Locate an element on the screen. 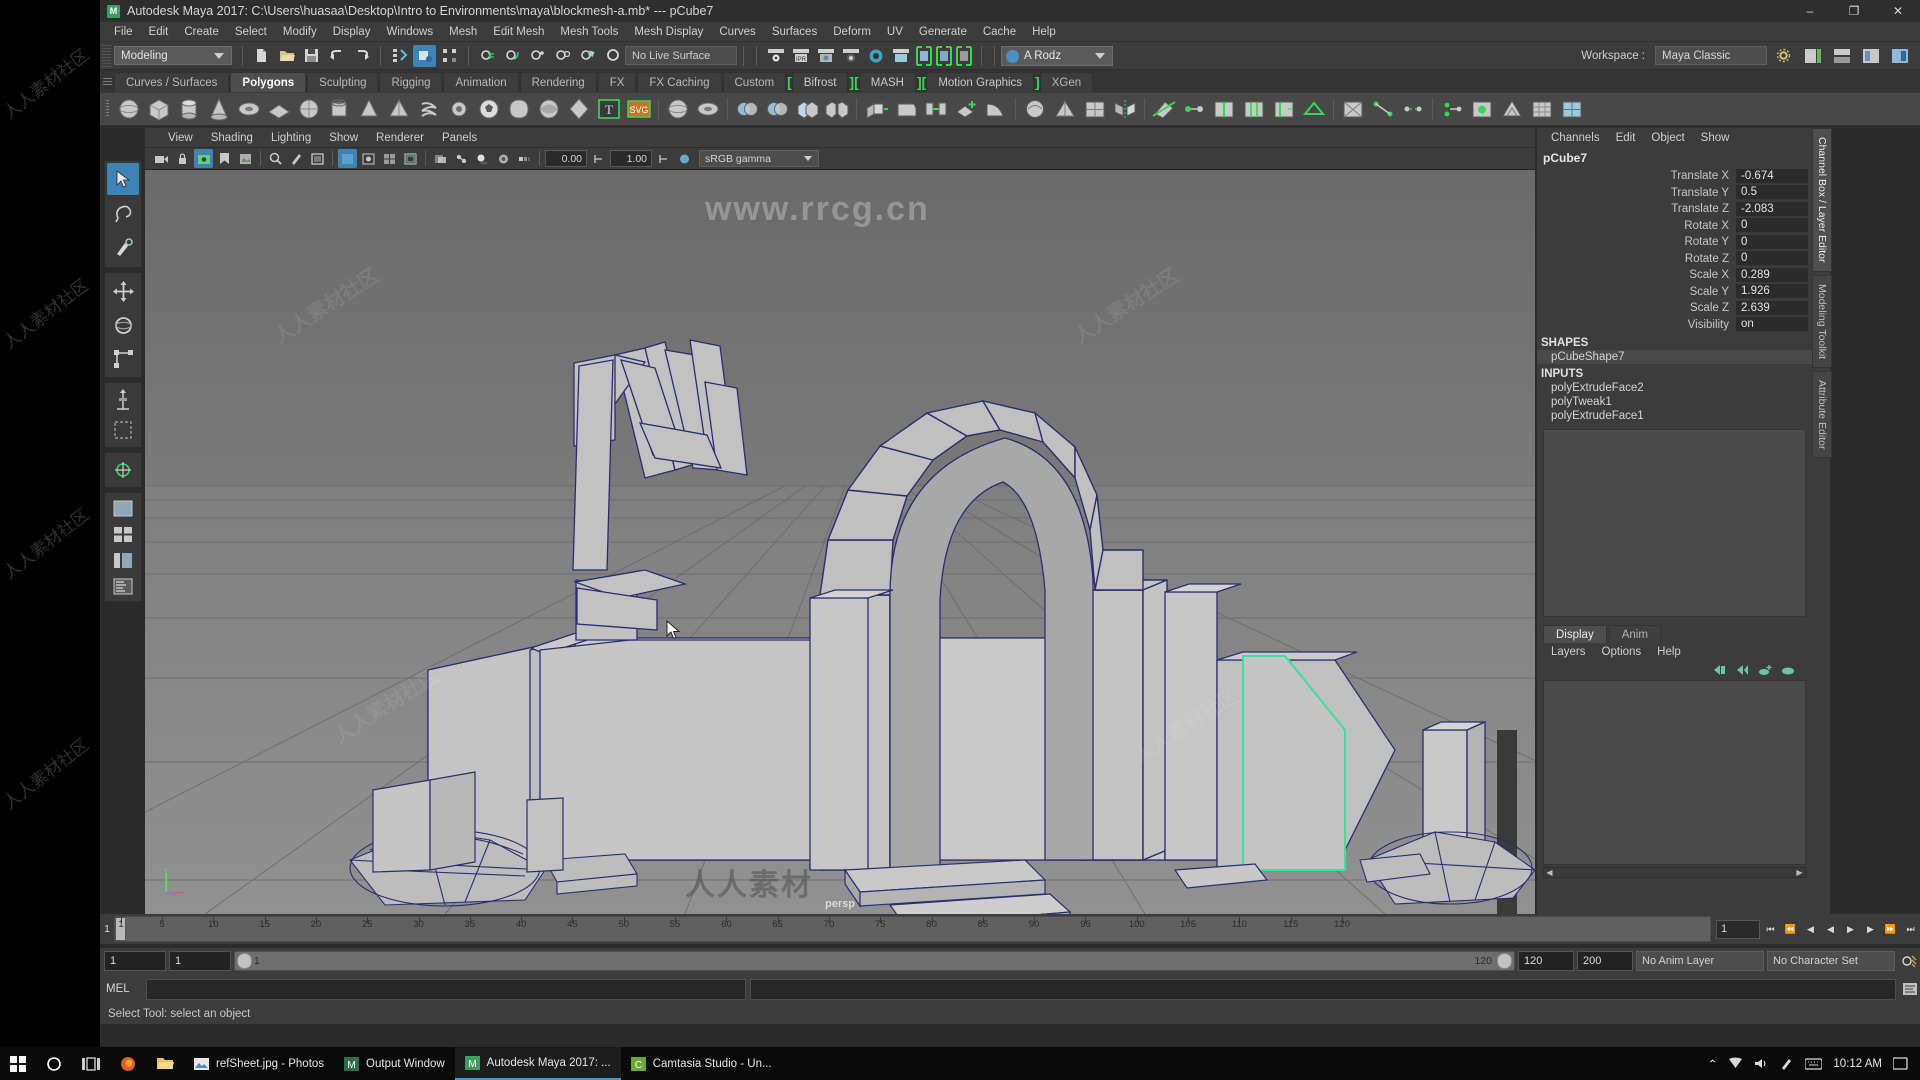 This screenshot has width=1920, height=1080. channel-label: Translate Z is located at coordinates (1636, 209).